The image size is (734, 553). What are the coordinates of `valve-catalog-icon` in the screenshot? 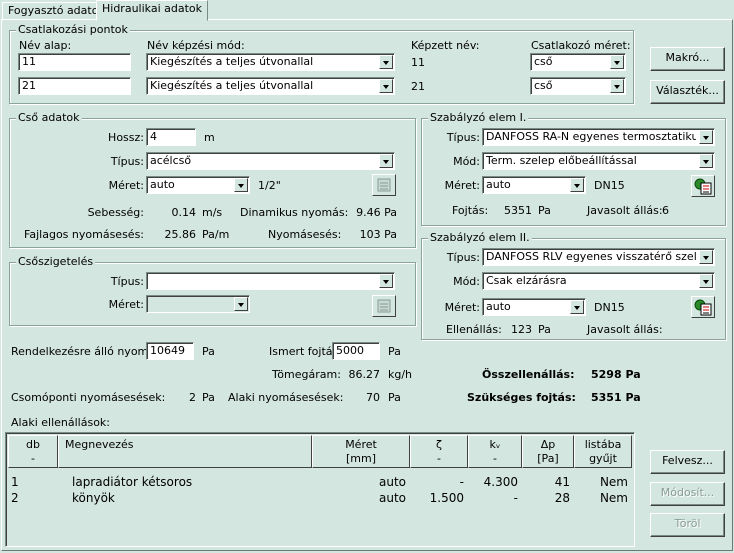 It's located at (703, 307).